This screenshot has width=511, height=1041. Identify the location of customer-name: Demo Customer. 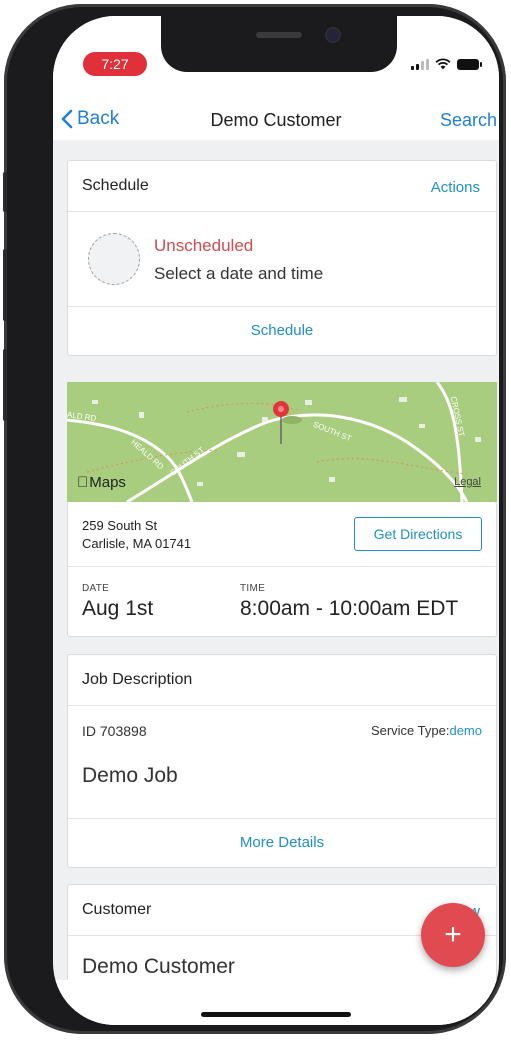
(158, 966).